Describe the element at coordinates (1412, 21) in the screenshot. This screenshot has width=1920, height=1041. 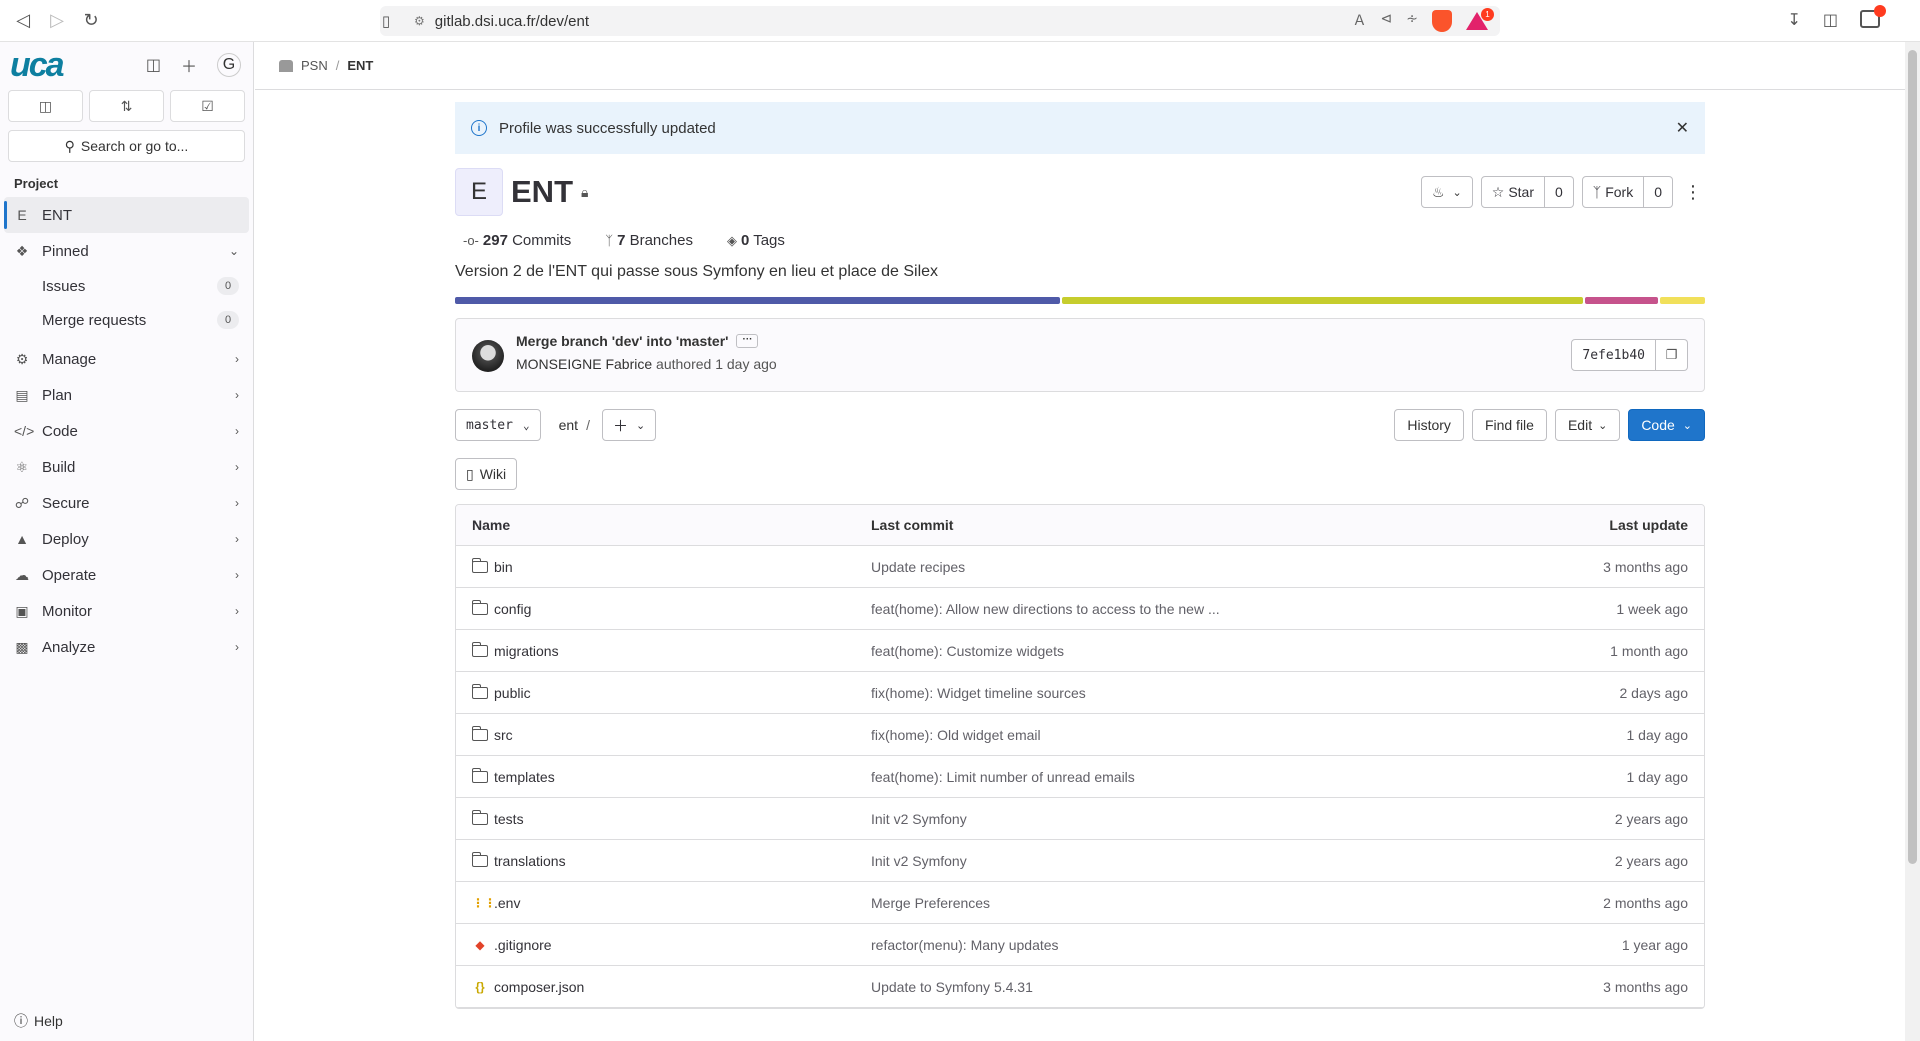
I see `rss-icon: ∻` at that location.